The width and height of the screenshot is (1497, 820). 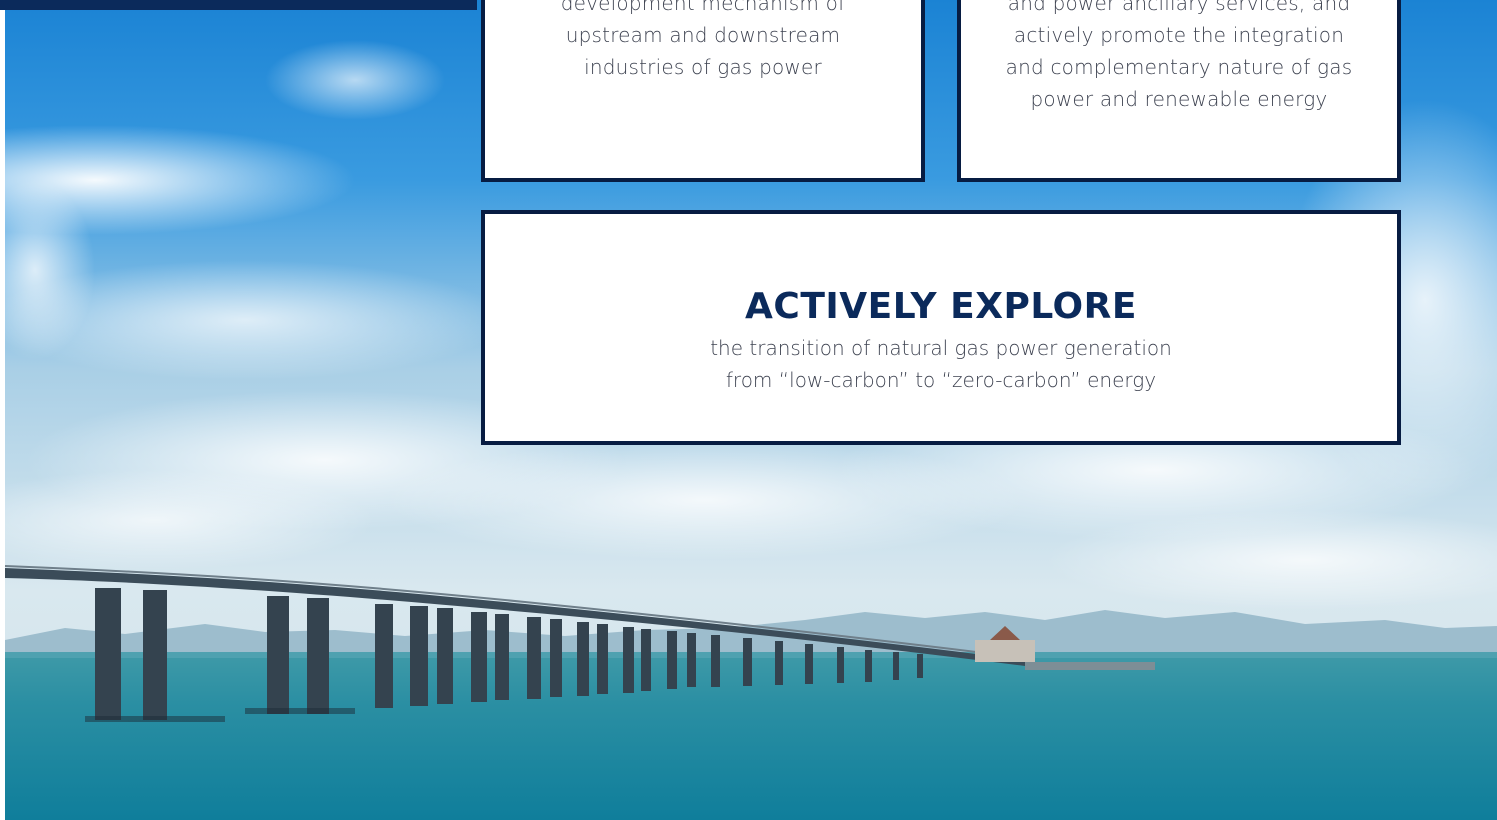 What do you see at coordinates (1179, 99) in the screenshot?
I see `card-text-line: power and renewable energy` at bounding box center [1179, 99].